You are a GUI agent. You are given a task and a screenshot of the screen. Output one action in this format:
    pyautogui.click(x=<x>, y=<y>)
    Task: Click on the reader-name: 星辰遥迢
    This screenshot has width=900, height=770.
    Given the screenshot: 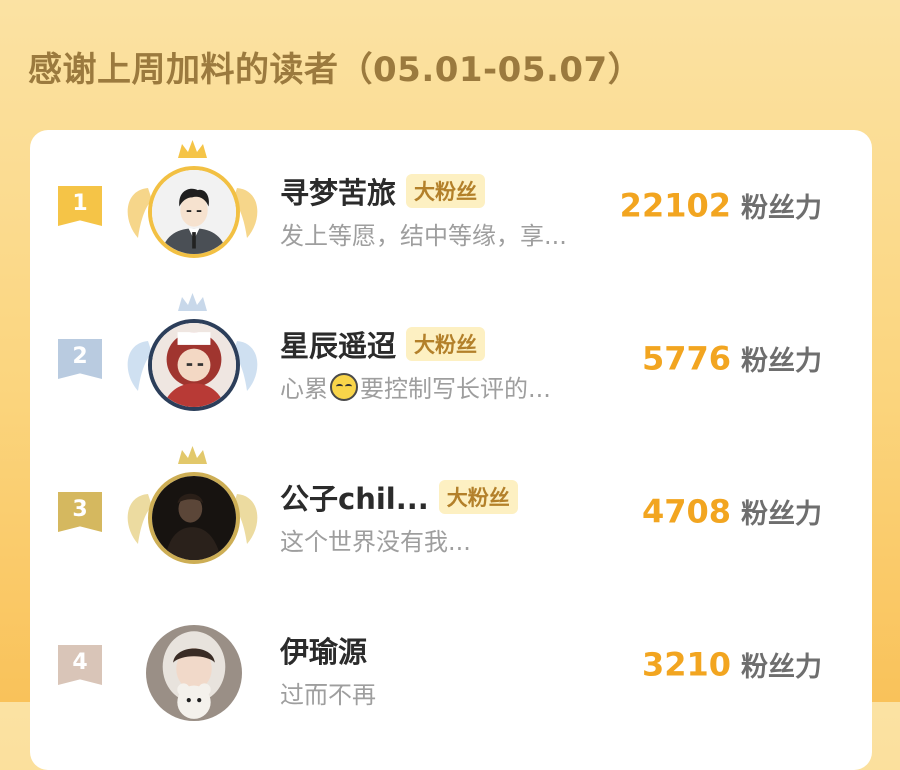 What is the action you would take?
    pyautogui.click(x=338, y=346)
    